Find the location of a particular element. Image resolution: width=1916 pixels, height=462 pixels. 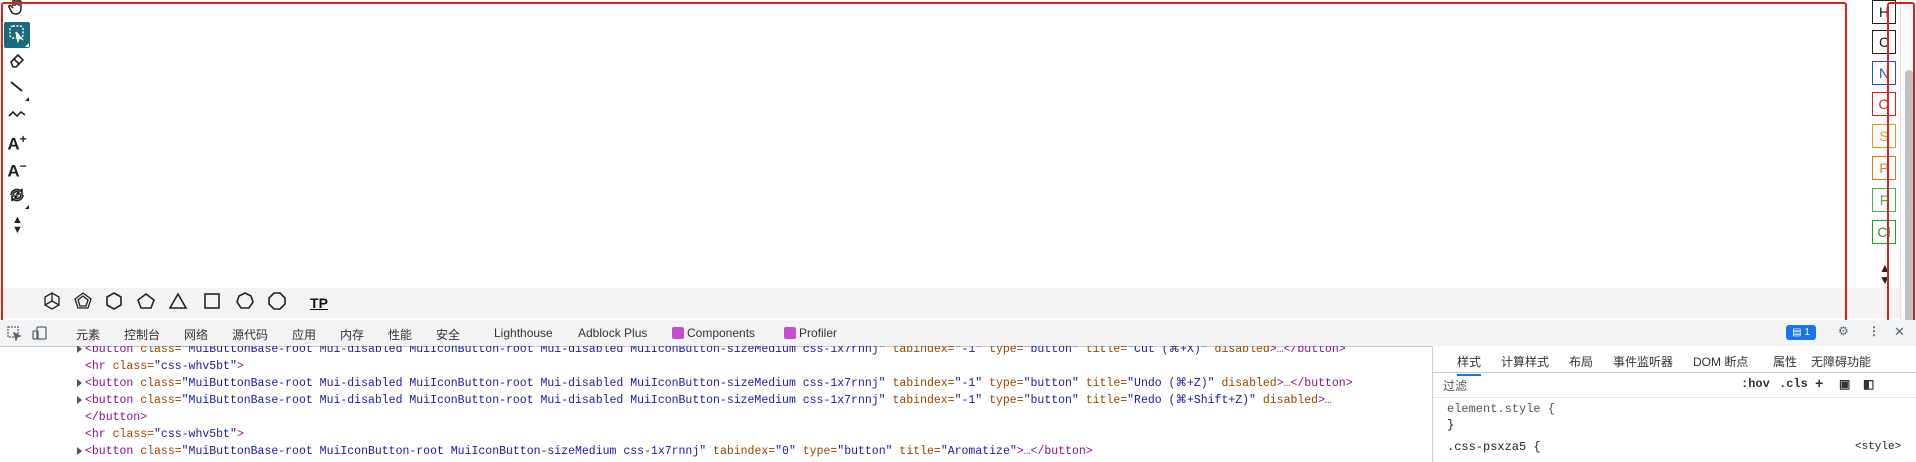

hand-tool-button is located at coordinates (17, 11).